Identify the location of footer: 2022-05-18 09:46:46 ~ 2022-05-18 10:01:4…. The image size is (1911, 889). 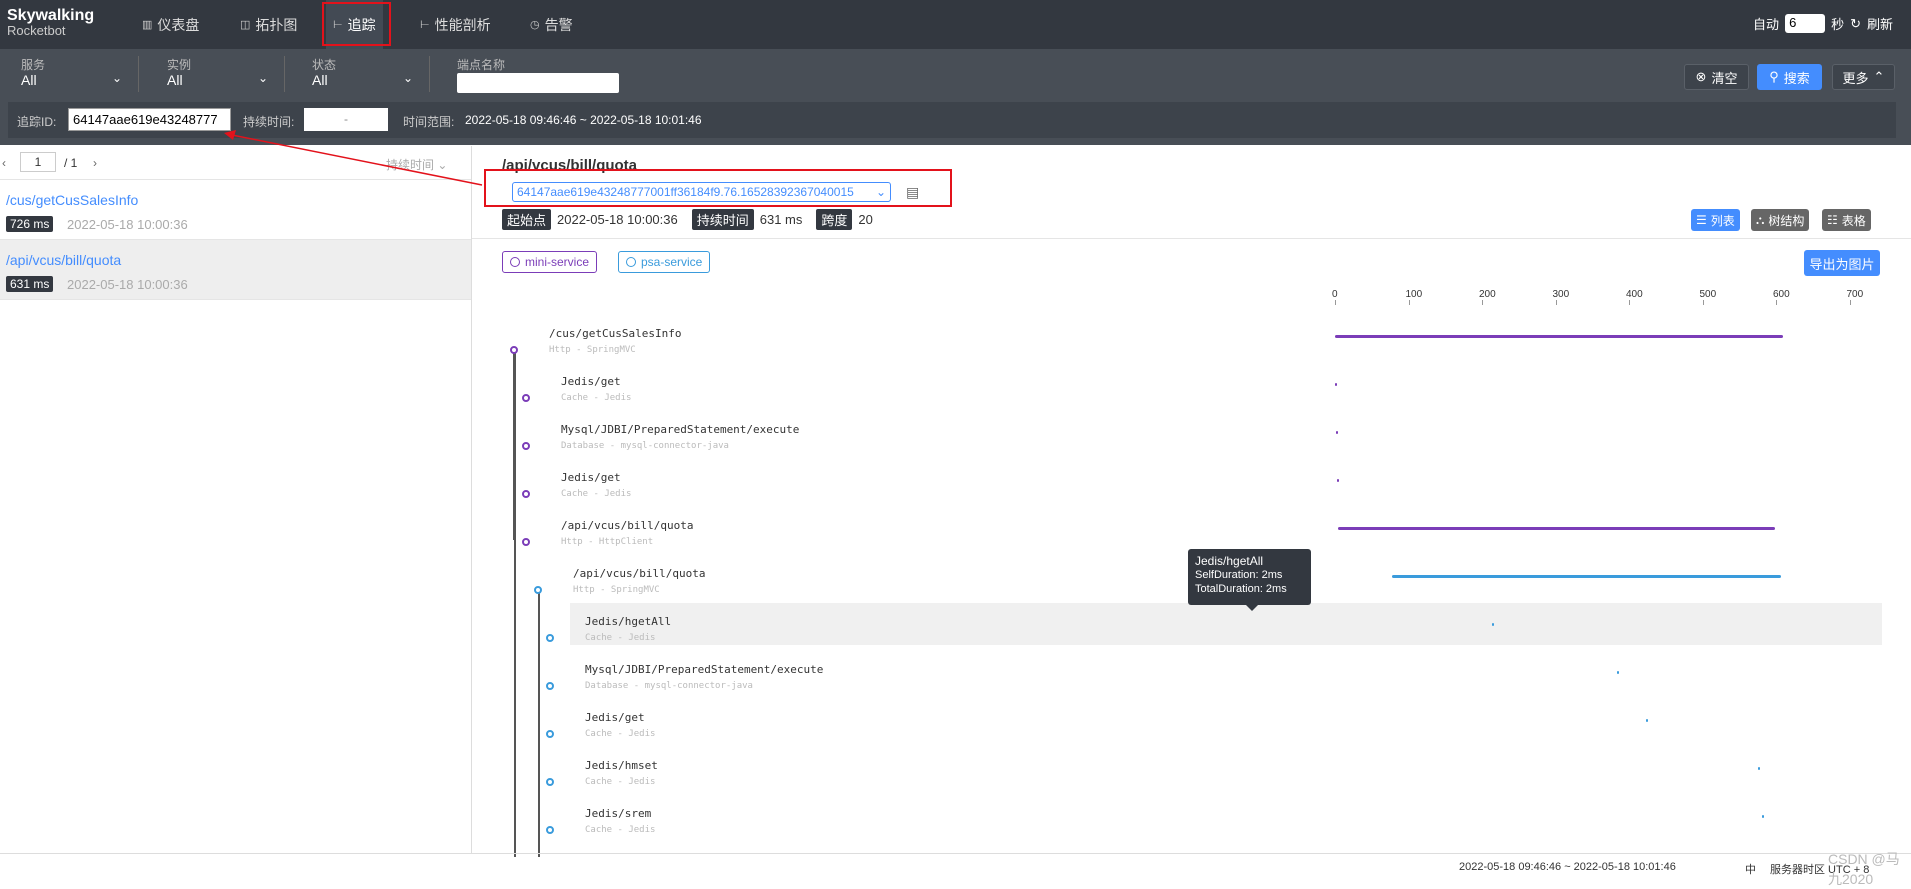
(955, 864).